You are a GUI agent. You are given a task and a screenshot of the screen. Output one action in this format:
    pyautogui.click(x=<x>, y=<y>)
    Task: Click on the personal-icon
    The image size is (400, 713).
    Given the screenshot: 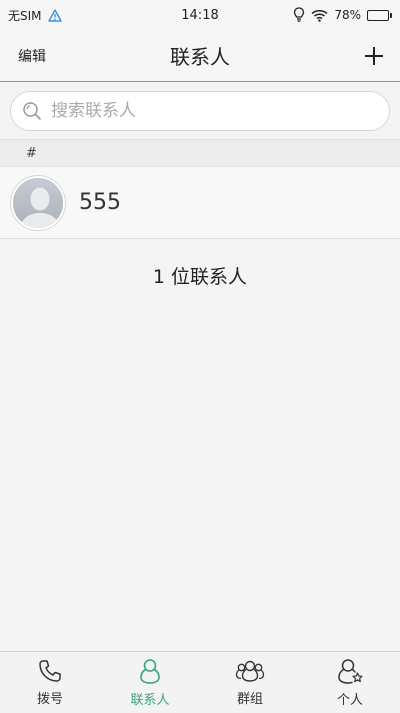 What is the action you would take?
    pyautogui.click(x=350, y=671)
    